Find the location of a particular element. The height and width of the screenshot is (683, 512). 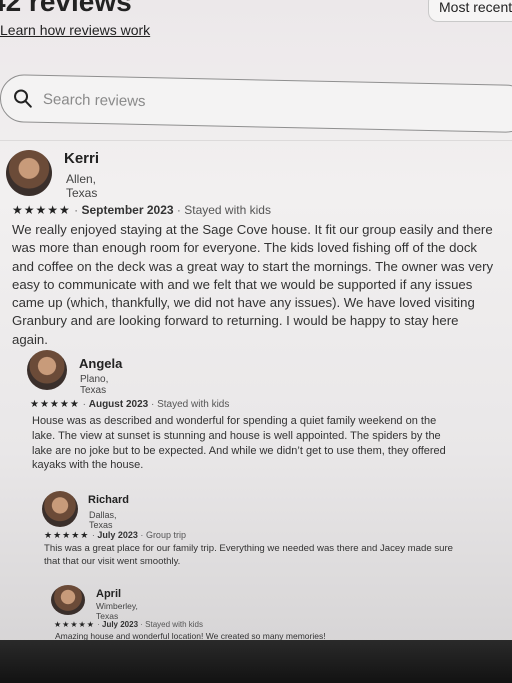

review-meta: ★★★★★ · August 2023 · Stayed with kids is located at coordinates (129, 404).